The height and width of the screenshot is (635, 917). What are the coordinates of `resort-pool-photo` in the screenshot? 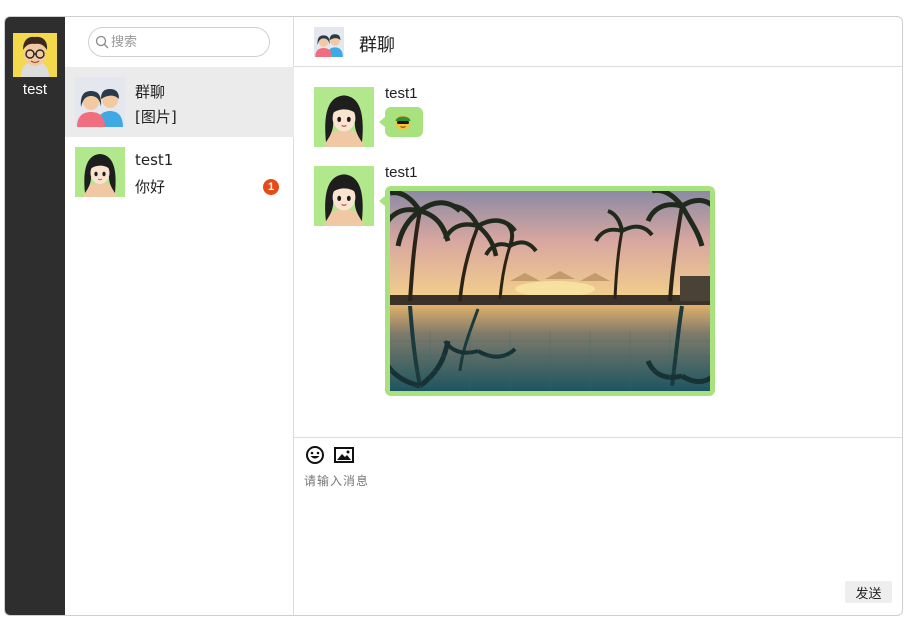 It's located at (550, 291).